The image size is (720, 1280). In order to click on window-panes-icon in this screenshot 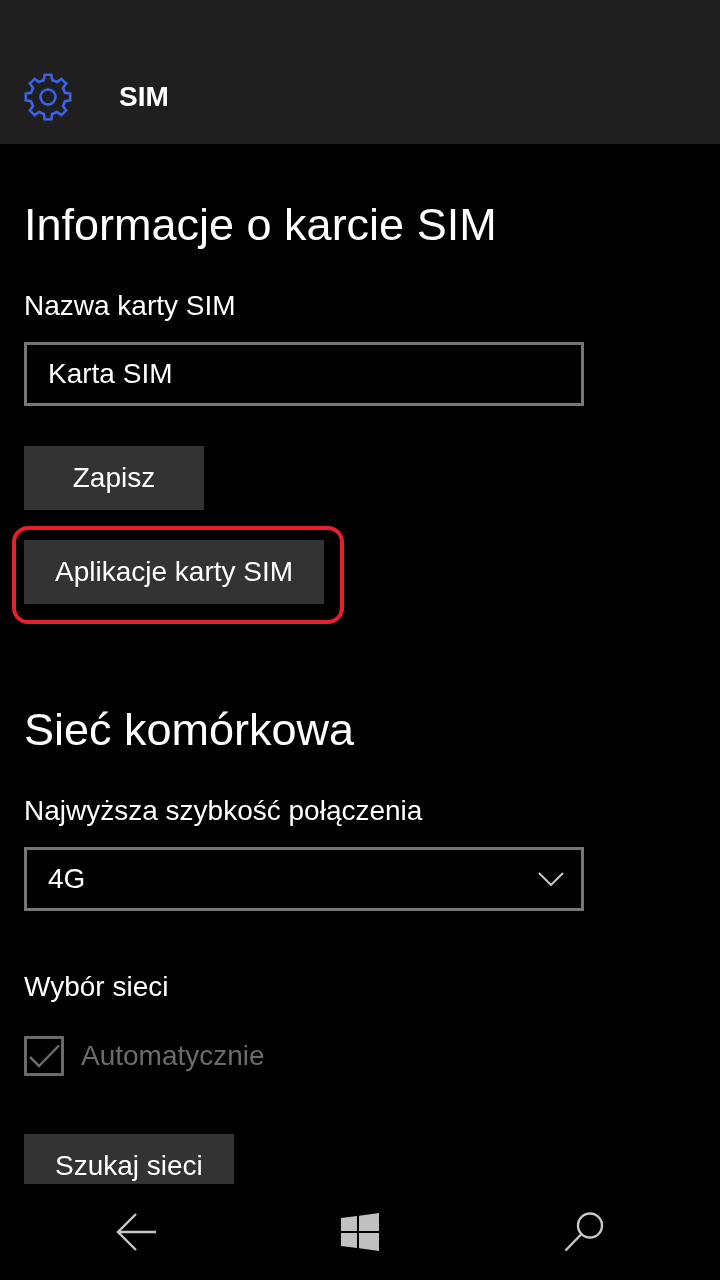, I will do `click(360, 1232)`.